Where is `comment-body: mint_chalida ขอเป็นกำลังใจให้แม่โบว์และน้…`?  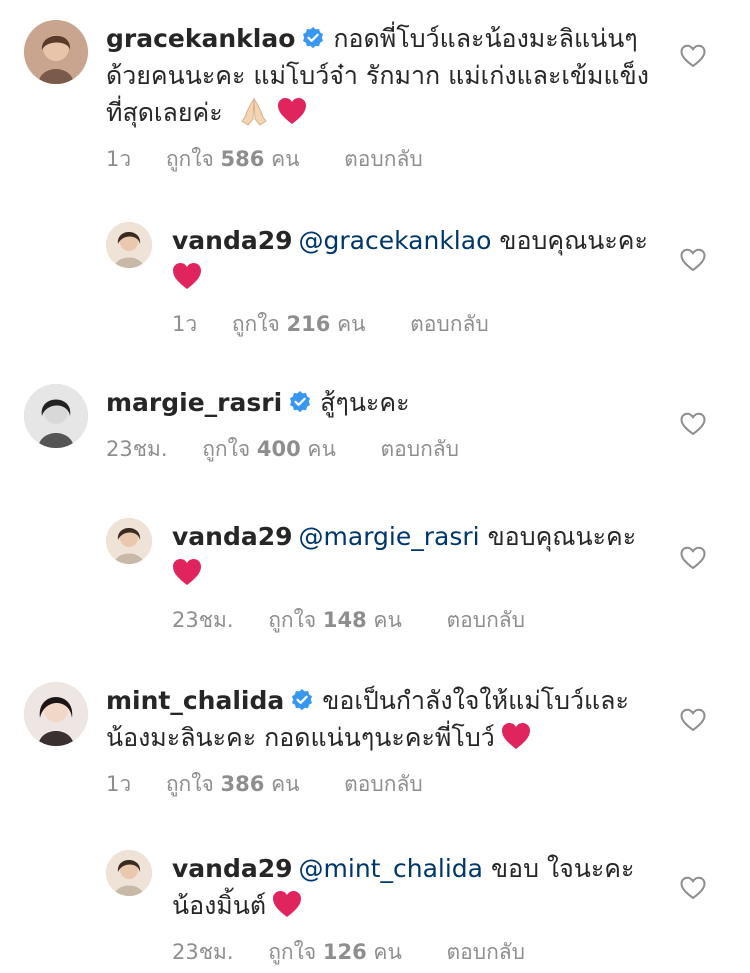
comment-body: mint_chalida ขอเป็นกำลังใจให้แม่โบว์และน้… is located at coordinates (388, 741).